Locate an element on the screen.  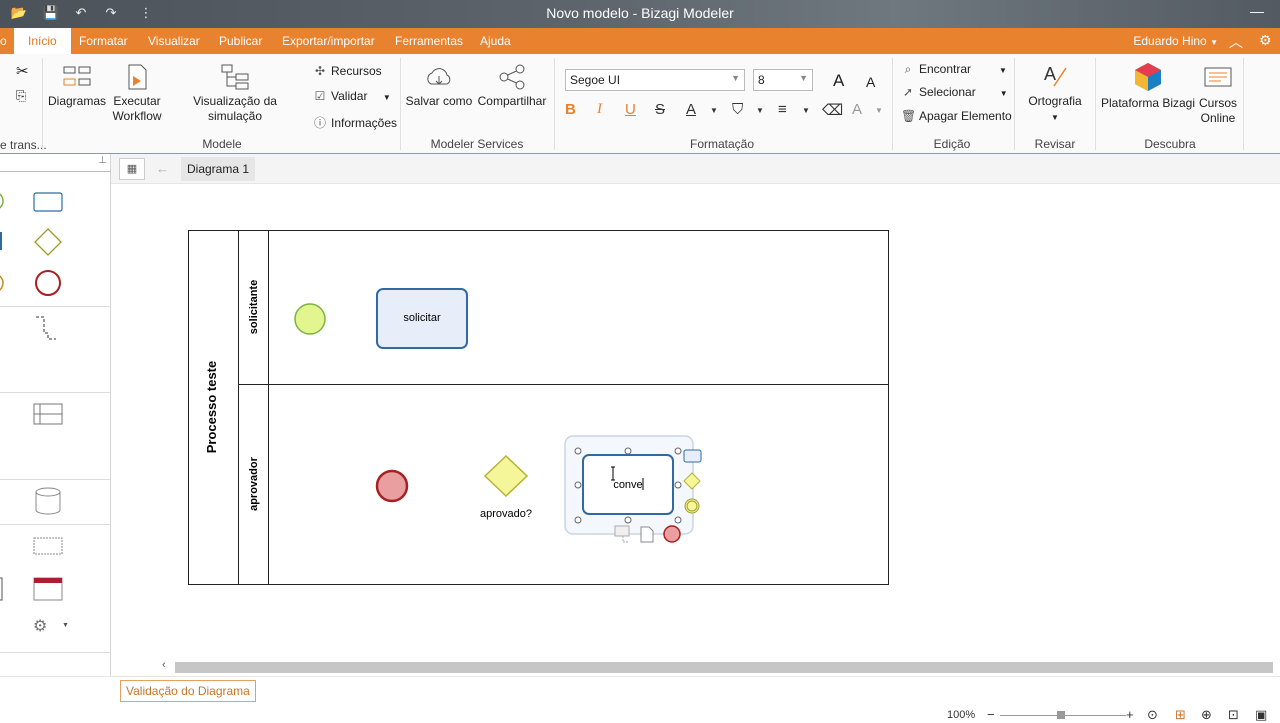
strikethrough-icon: S is located at coordinates (660, 109).